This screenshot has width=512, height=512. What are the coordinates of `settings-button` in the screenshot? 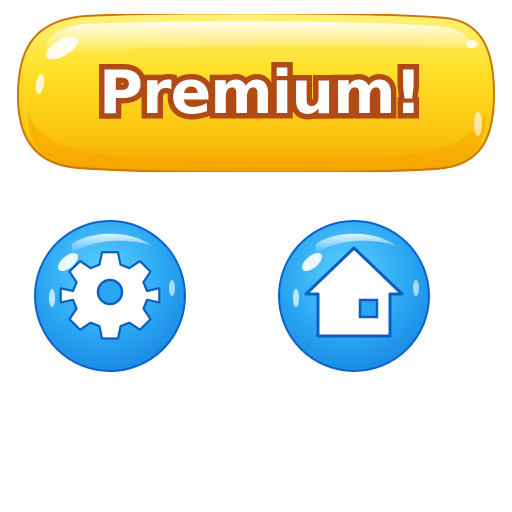 It's located at (110, 296).